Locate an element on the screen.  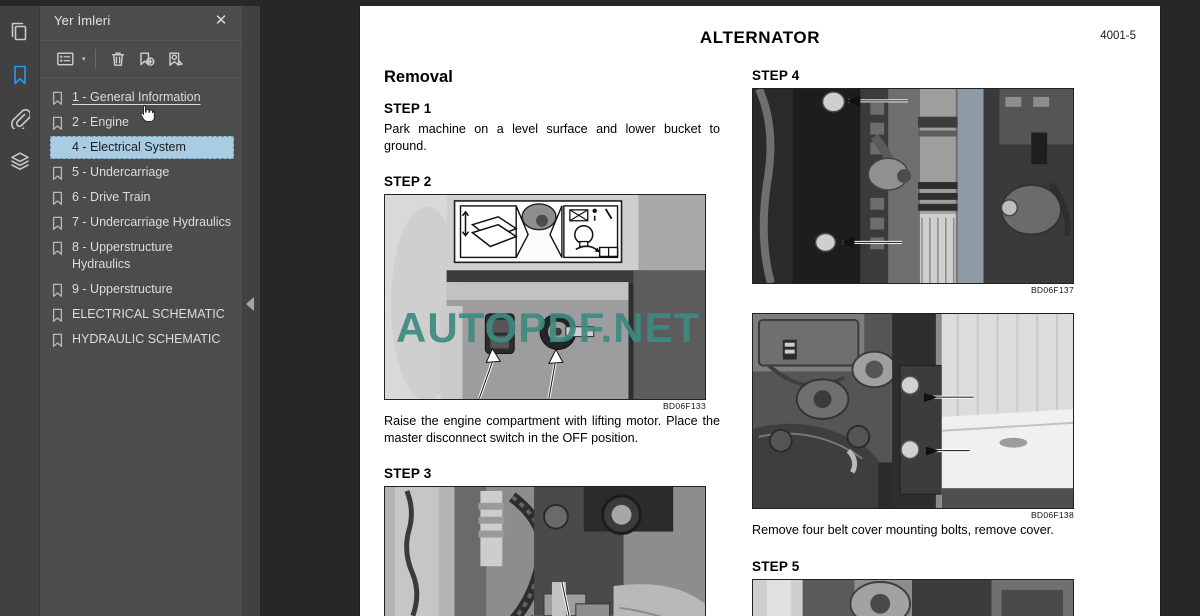
rail-item-layers is located at coordinates (20, 160).